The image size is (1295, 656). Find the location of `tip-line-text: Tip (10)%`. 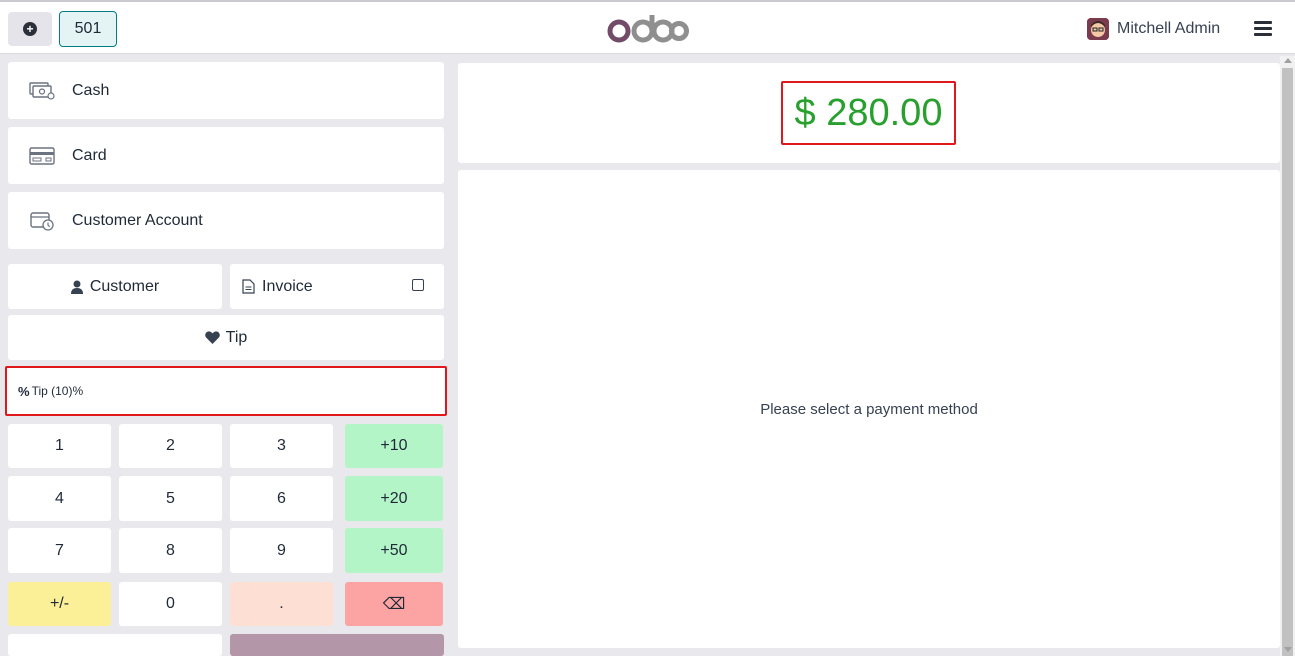

tip-line-text: Tip (10)% is located at coordinates (57, 391).